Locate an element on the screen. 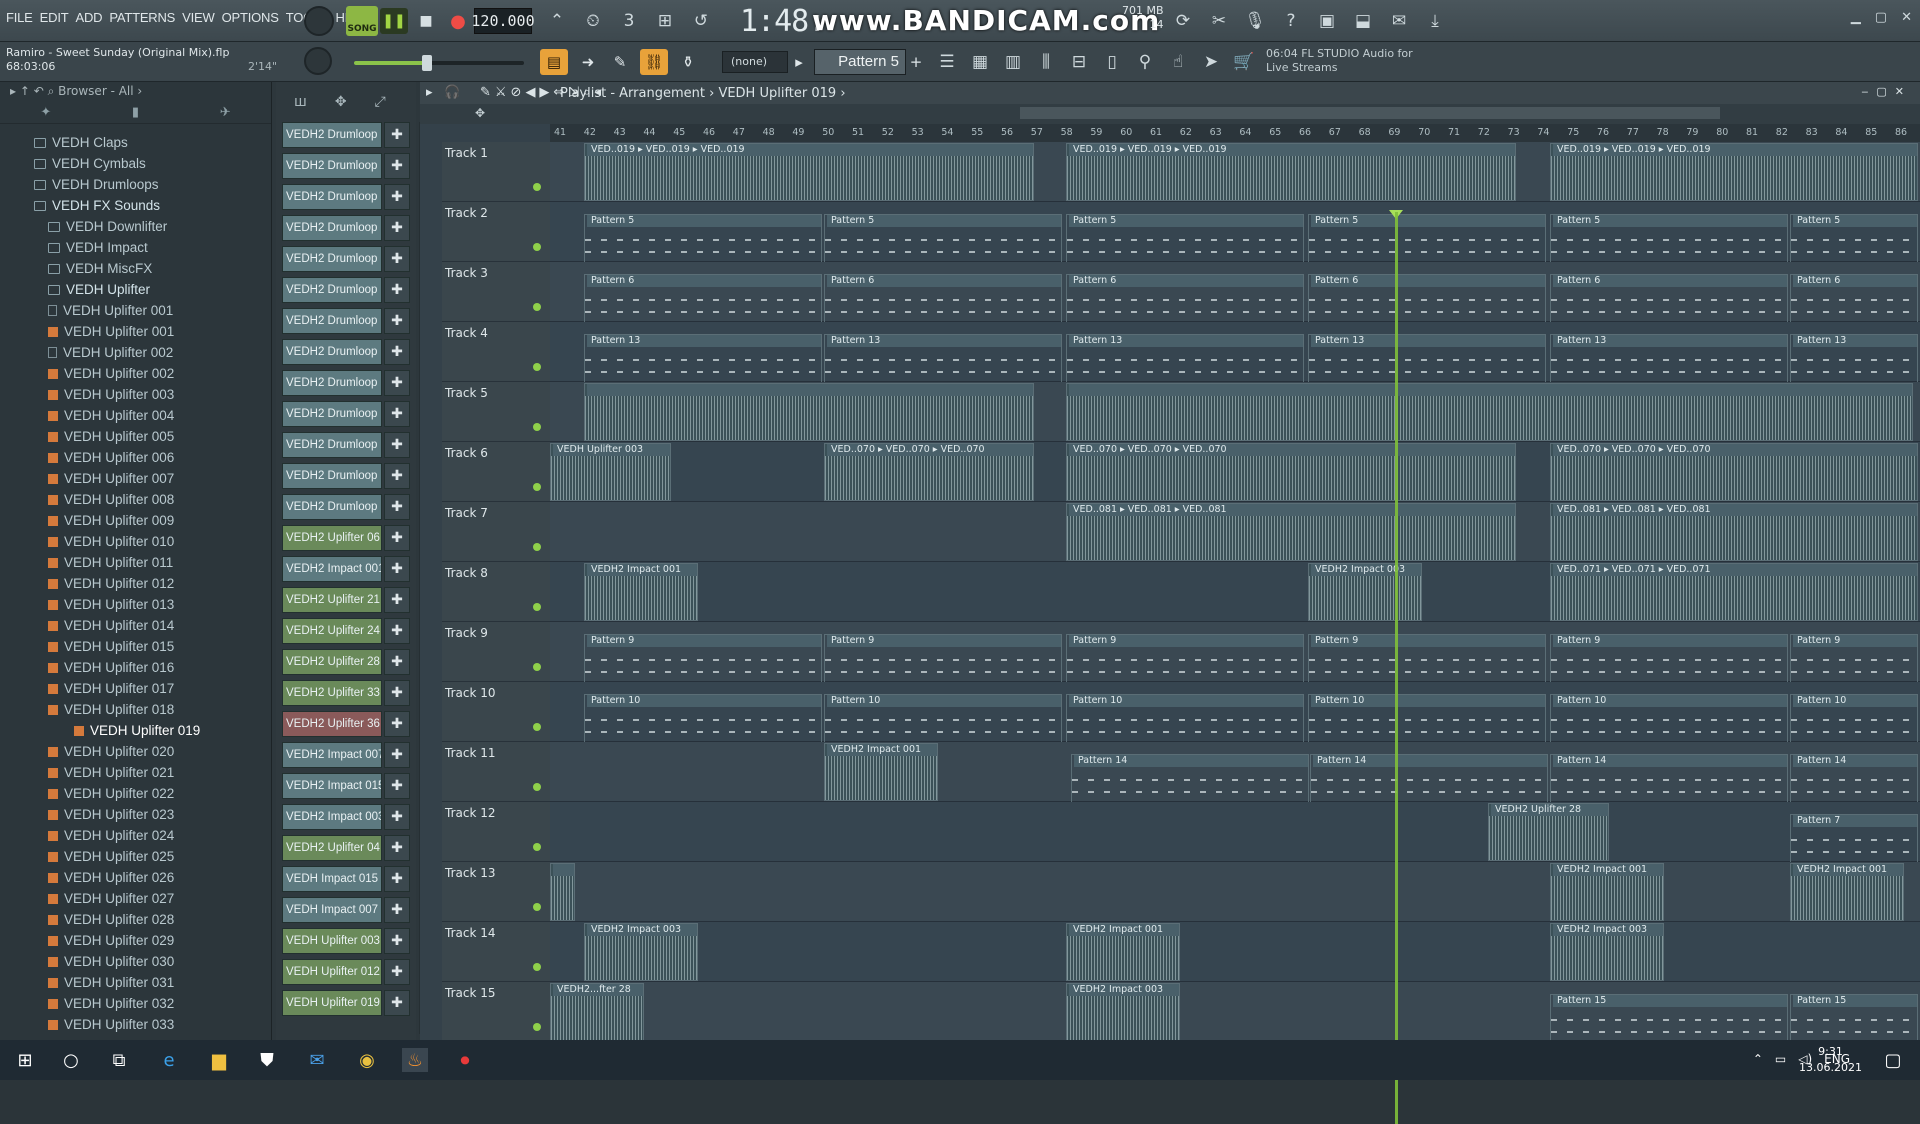 This screenshot has height=1124, width=1920. chrome-icon: ◉ is located at coordinates (367, 1060).